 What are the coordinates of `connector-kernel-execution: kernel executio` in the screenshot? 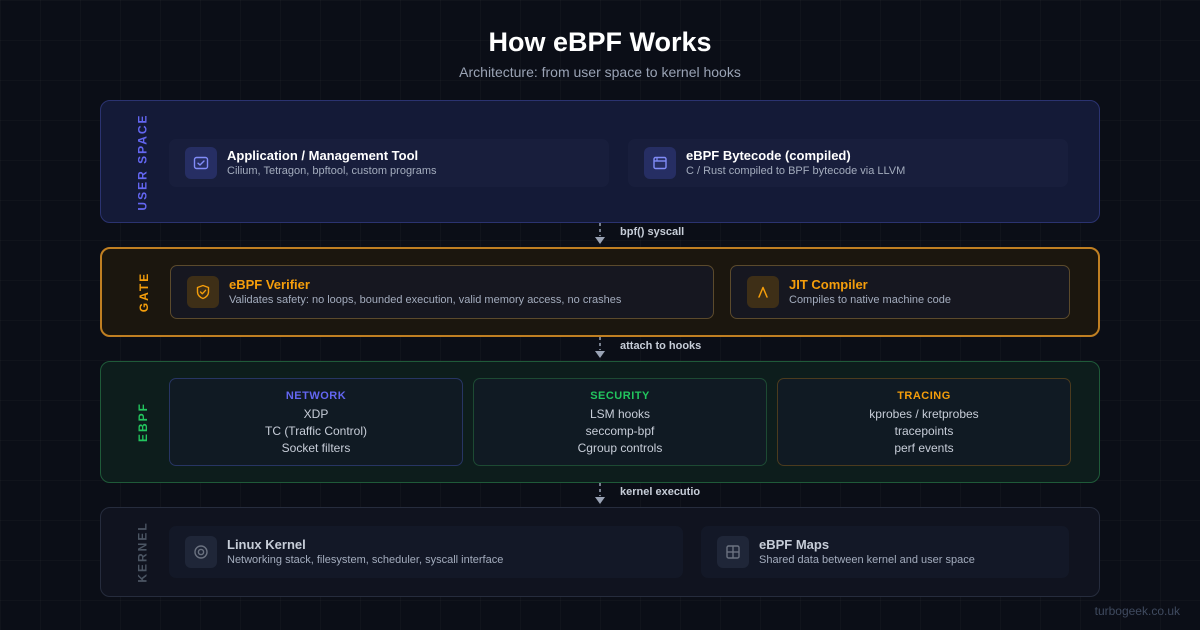 It's located at (654, 494).